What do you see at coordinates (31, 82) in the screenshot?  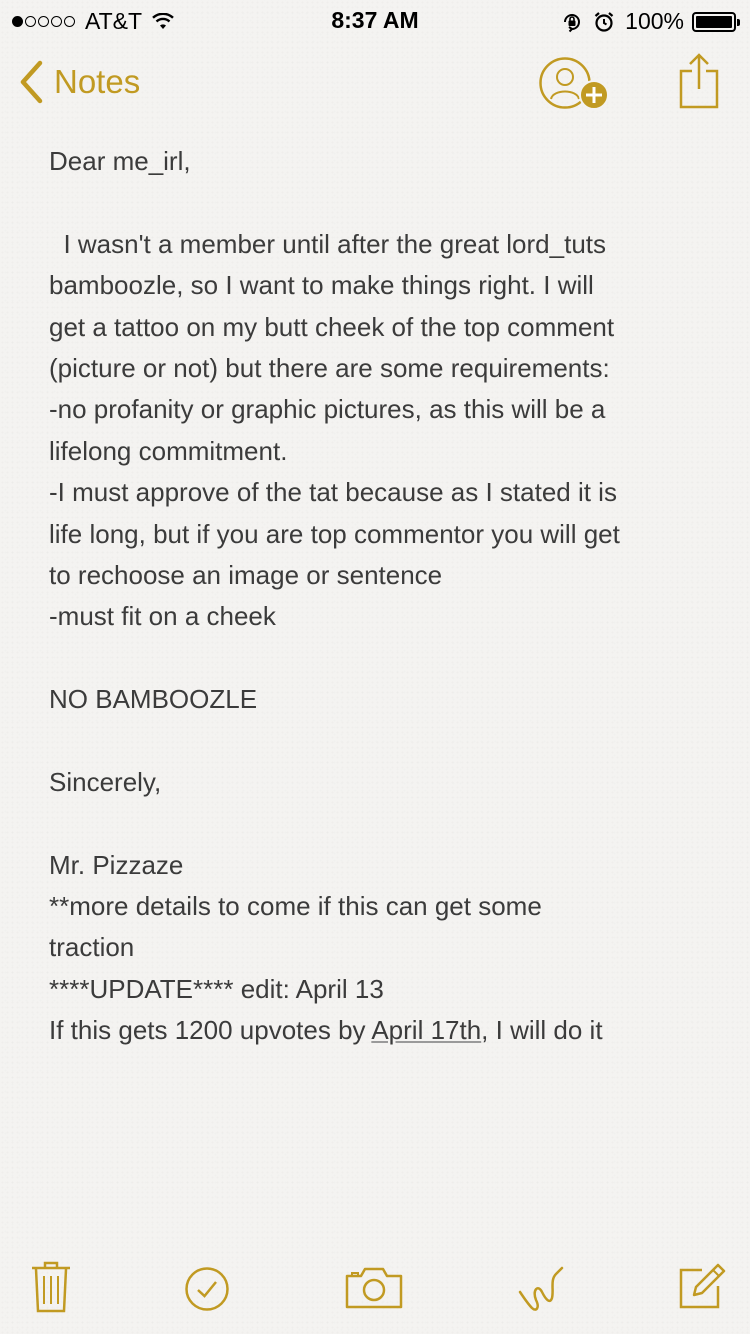 I see `chevron-left-icon` at bounding box center [31, 82].